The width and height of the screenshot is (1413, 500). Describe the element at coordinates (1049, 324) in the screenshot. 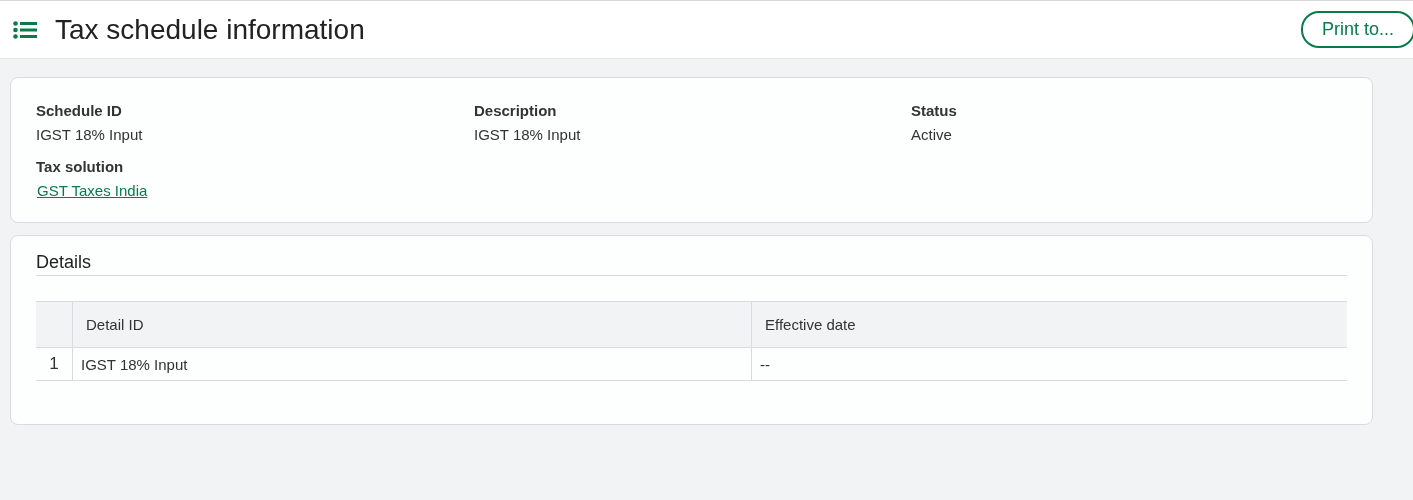

I see `column-header: Effective date` at that location.